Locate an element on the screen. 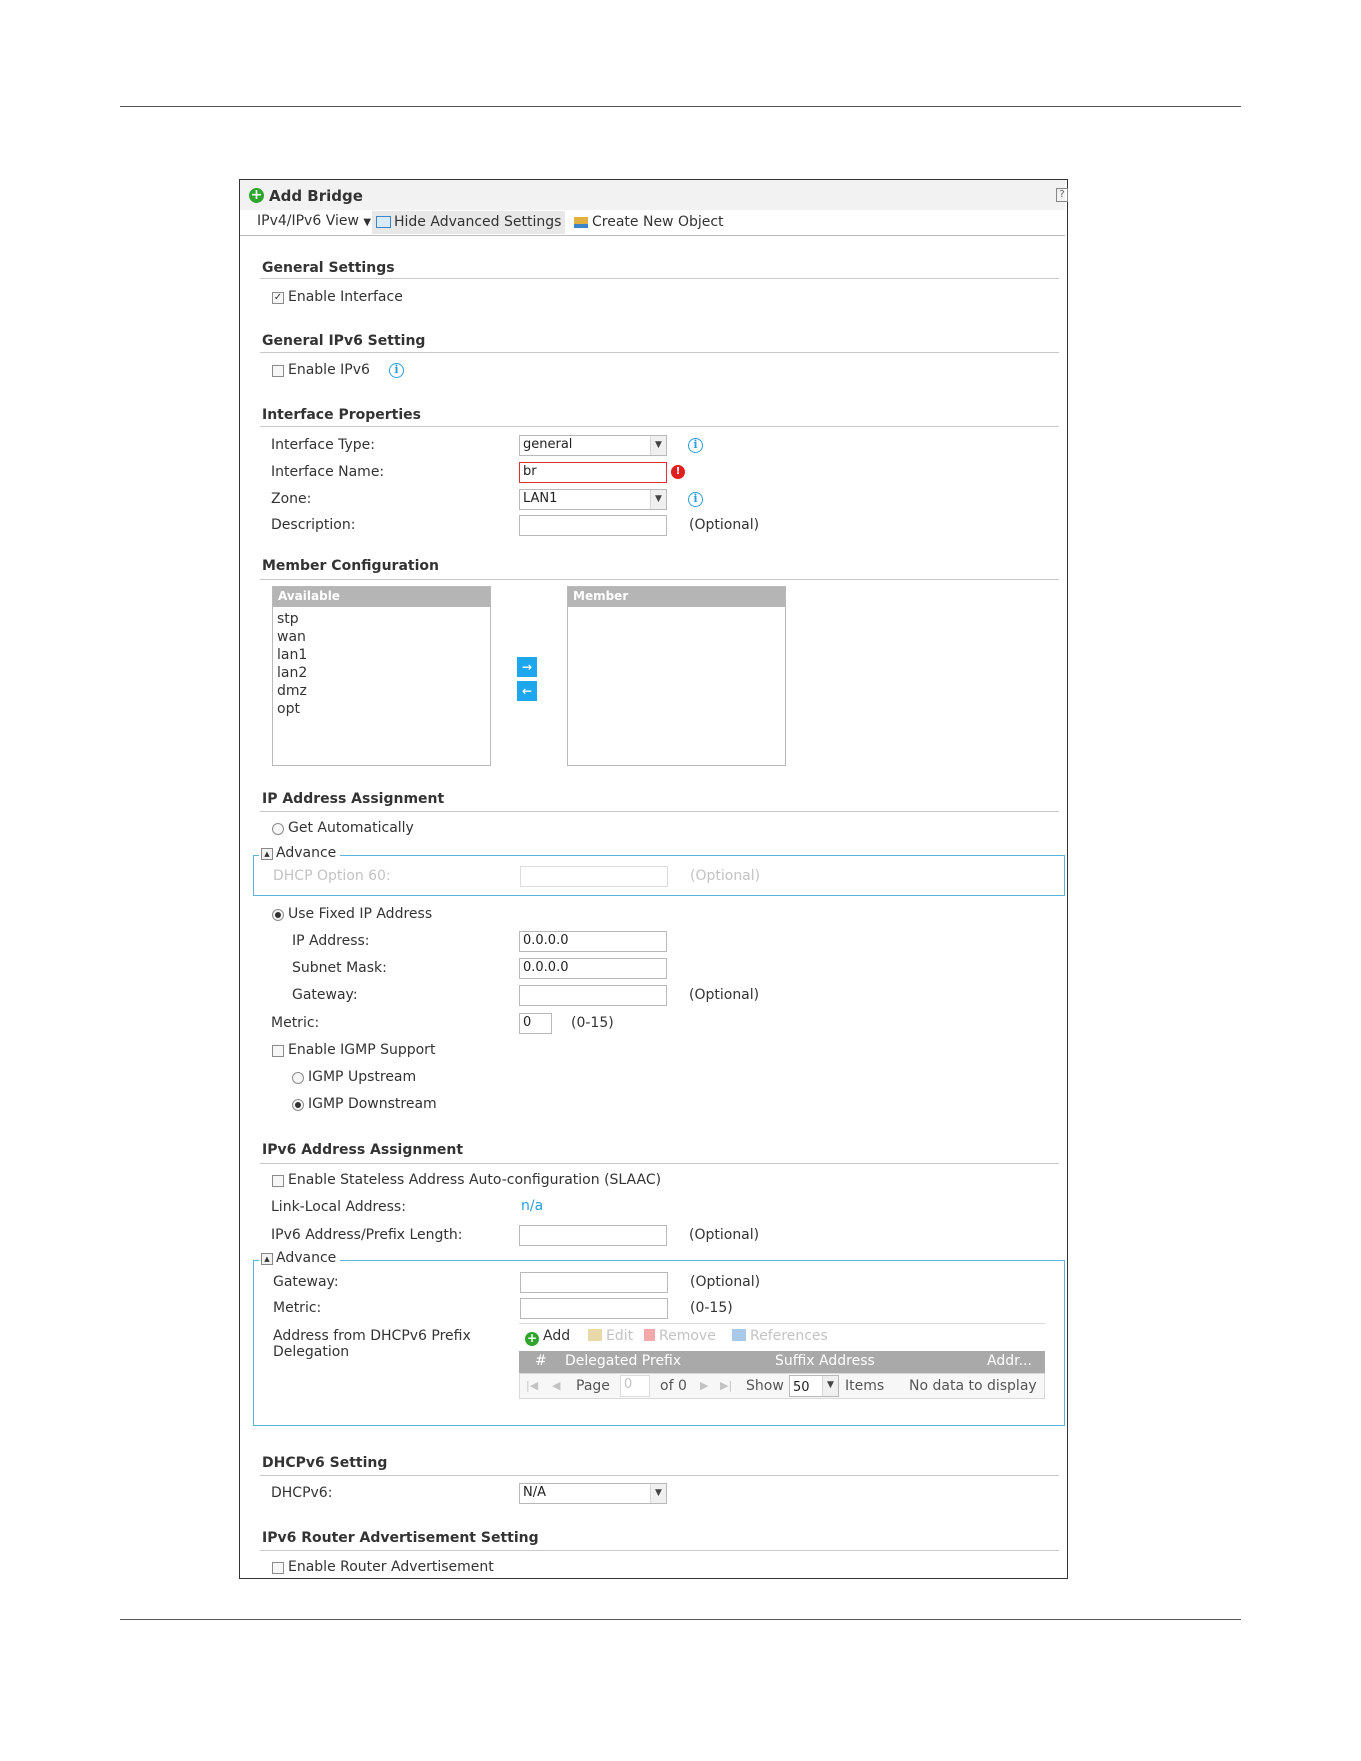  list-item: stp is located at coordinates (381, 619).